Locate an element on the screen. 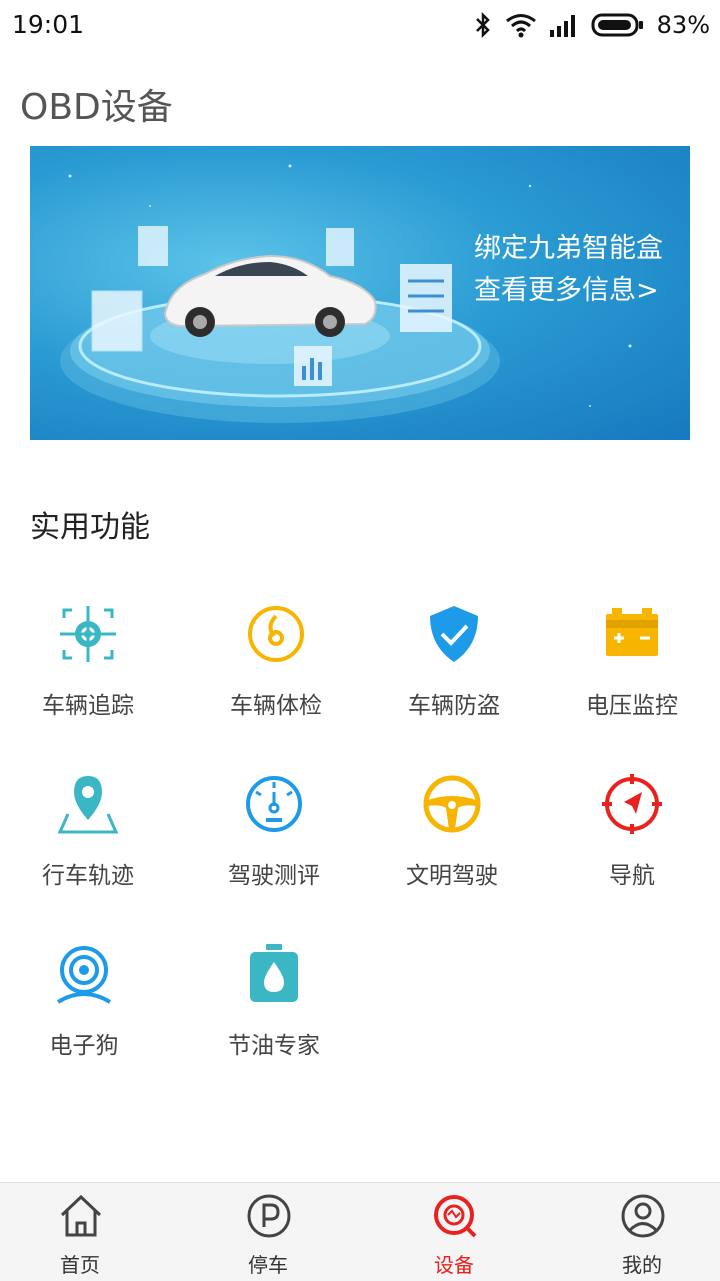 Image resolution: width=720 pixels, height=1281 pixels. feature-driving-route: 行车轨迹 is located at coordinates (89, 821).